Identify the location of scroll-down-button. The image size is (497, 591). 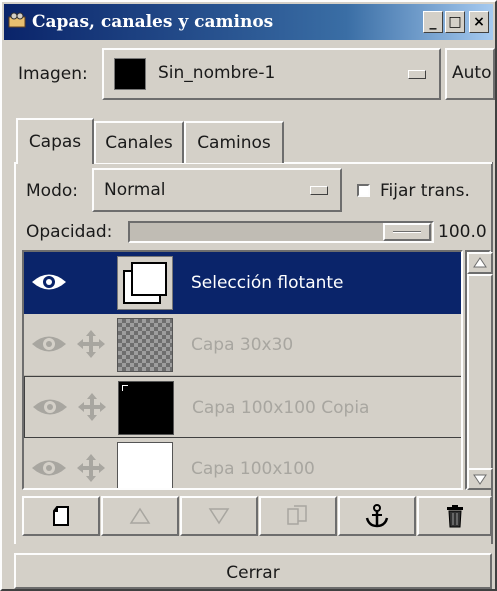
(480, 479).